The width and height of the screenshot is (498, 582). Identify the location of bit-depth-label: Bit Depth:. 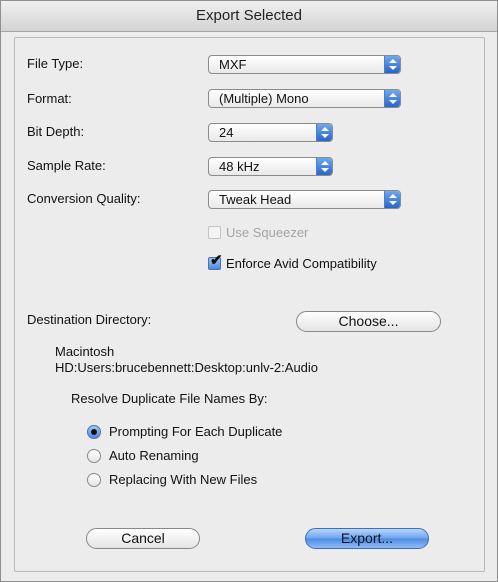
(56, 131).